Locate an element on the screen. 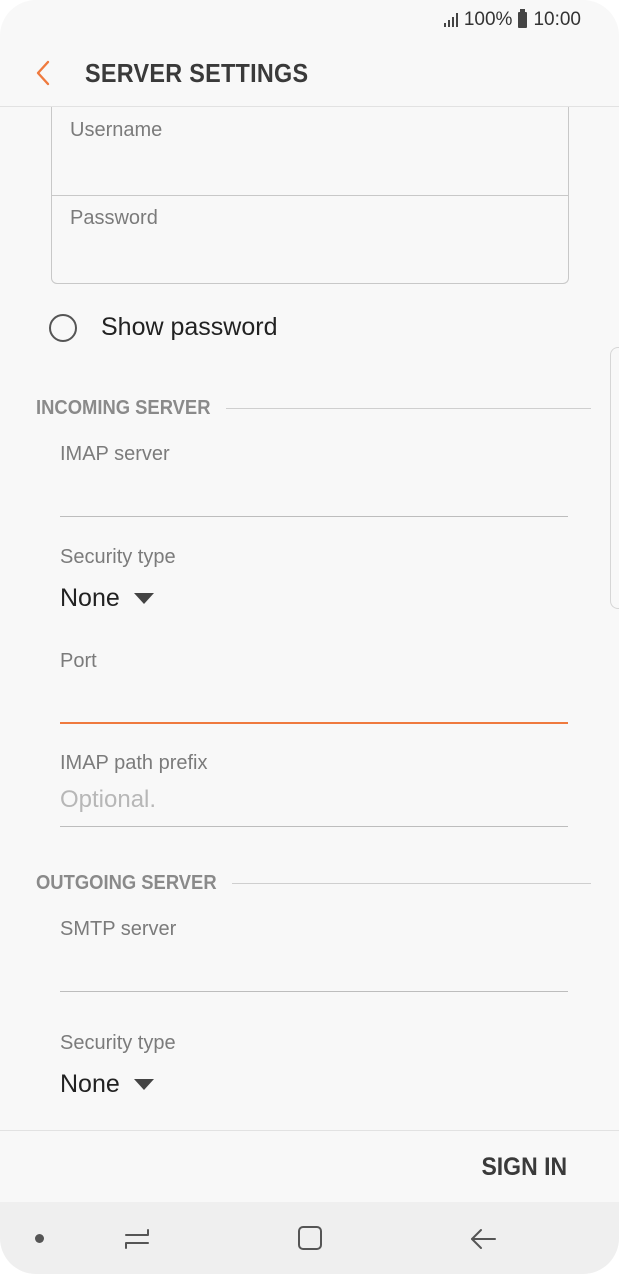 This screenshot has width=619, height=1274. signal-icon is located at coordinates (450, 20).